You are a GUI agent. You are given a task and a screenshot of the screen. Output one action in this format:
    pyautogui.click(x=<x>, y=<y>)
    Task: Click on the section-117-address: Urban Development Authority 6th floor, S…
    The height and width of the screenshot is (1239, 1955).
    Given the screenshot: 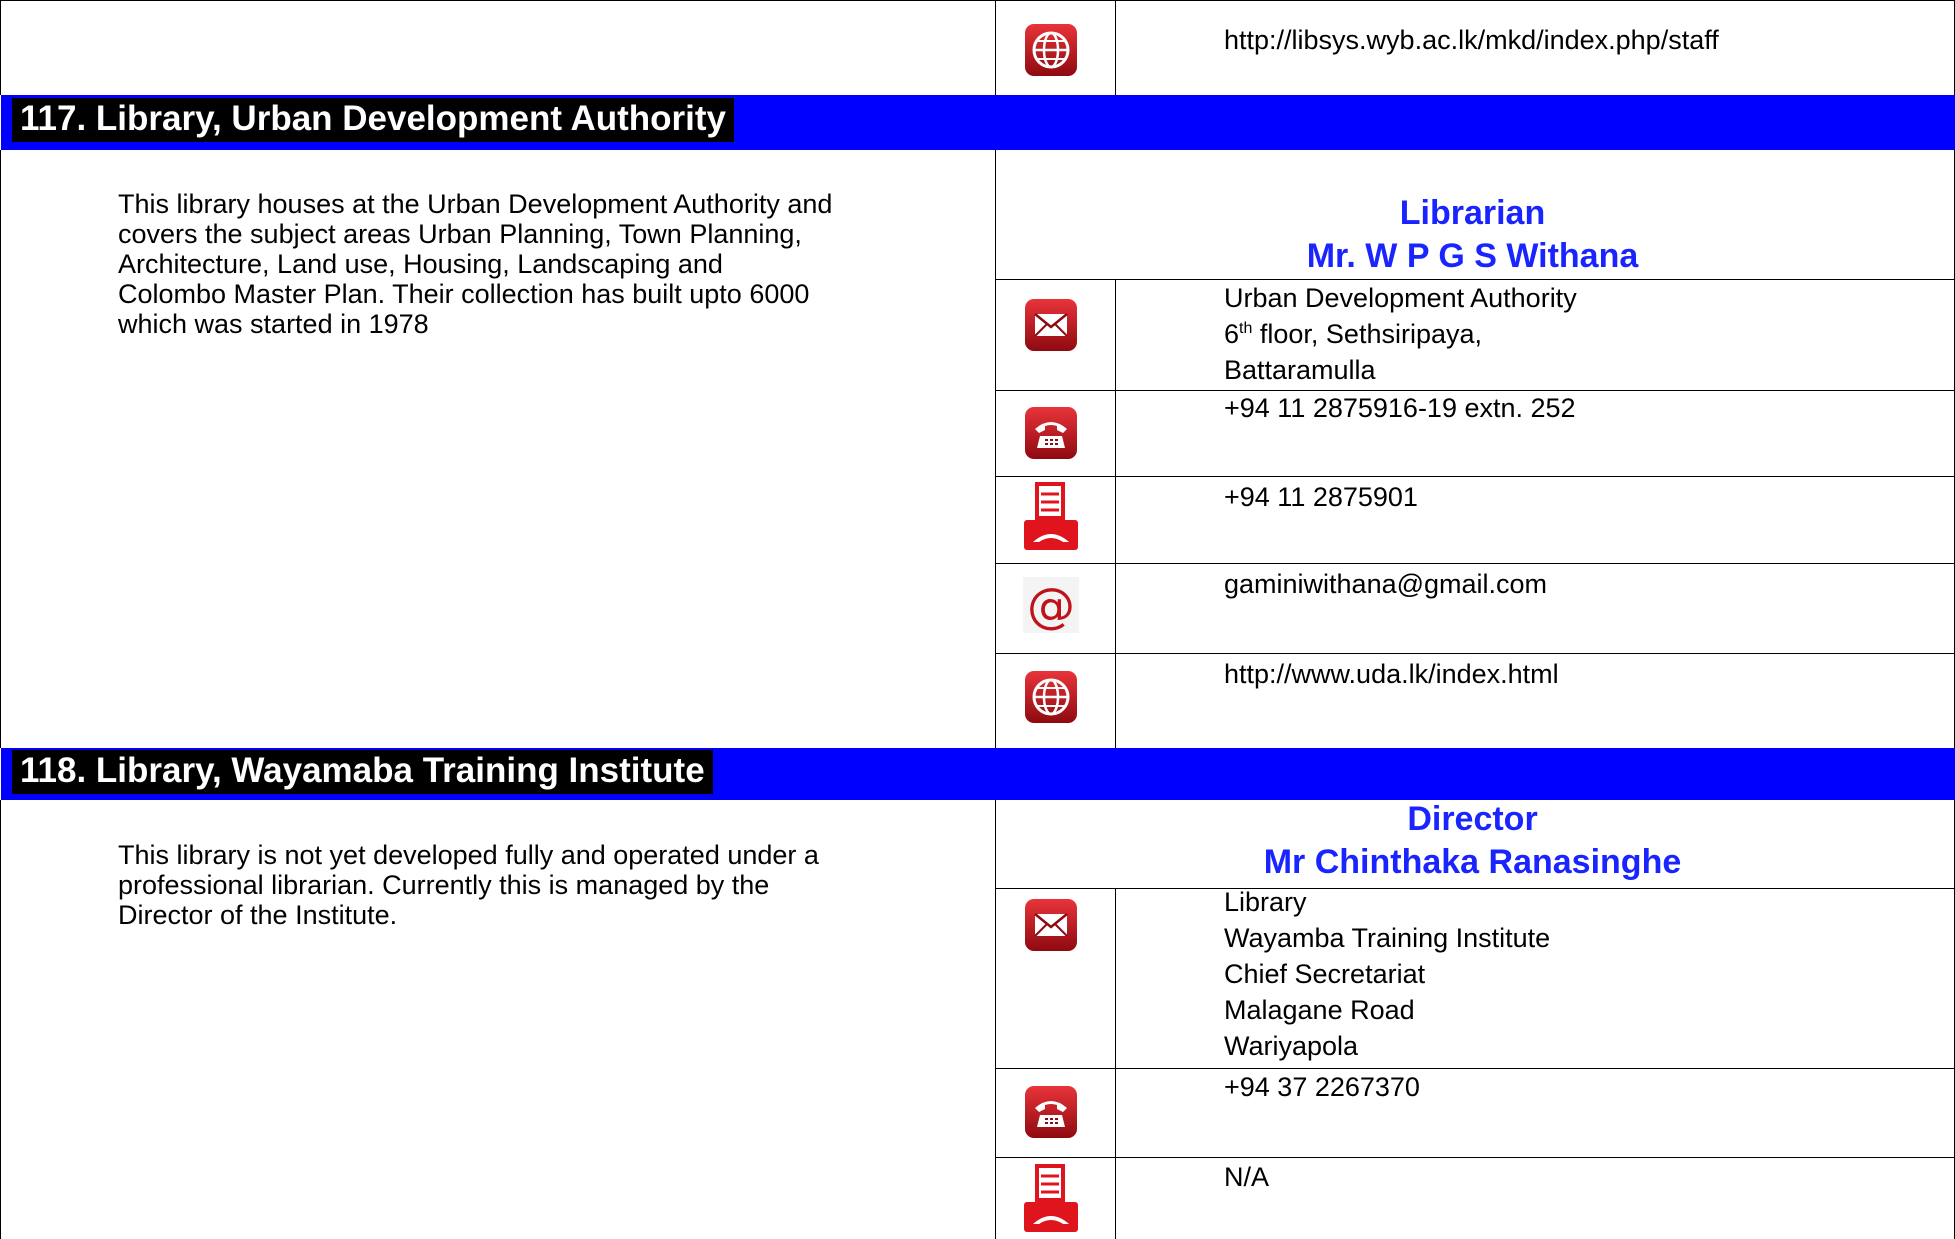 What is the action you would take?
    pyautogui.click(x=1400, y=334)
    